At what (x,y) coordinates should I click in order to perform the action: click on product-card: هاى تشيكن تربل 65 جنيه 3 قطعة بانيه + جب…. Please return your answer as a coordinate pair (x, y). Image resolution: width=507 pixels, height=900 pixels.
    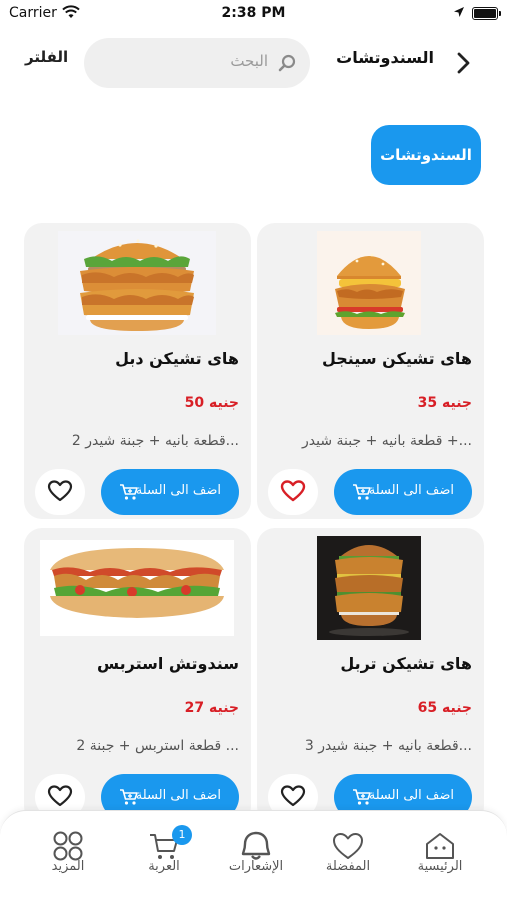
    Looking at the image, I should click on (370, 676).